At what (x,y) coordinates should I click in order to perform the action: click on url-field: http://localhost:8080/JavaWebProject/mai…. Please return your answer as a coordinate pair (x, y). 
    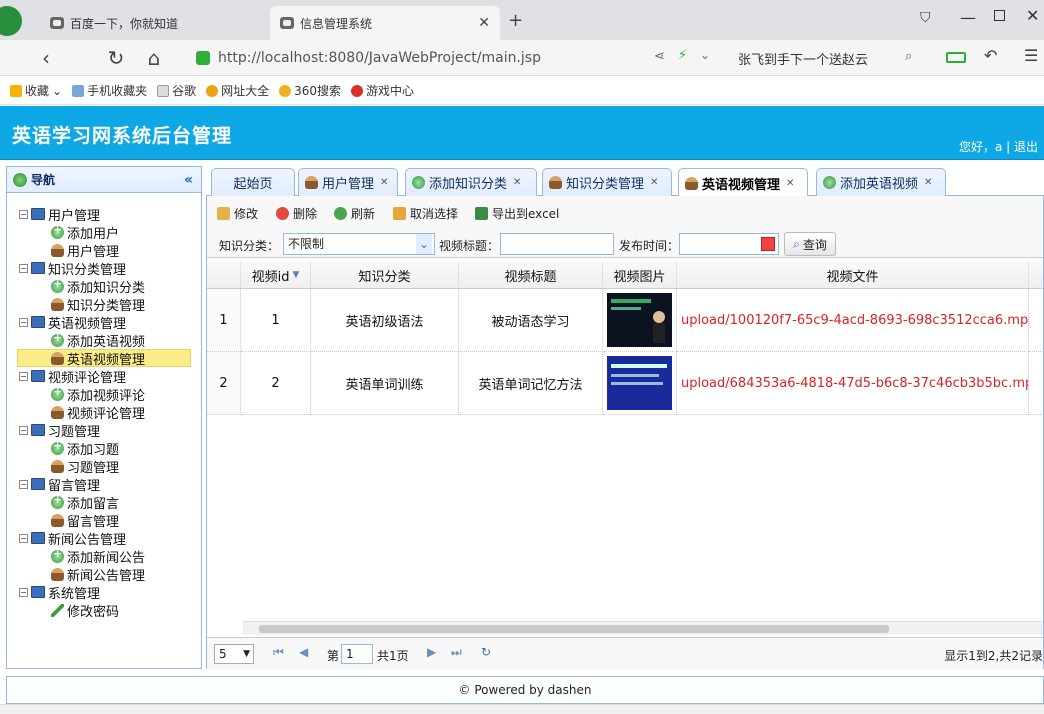
    Looking at the image, I should click on (456, 58).